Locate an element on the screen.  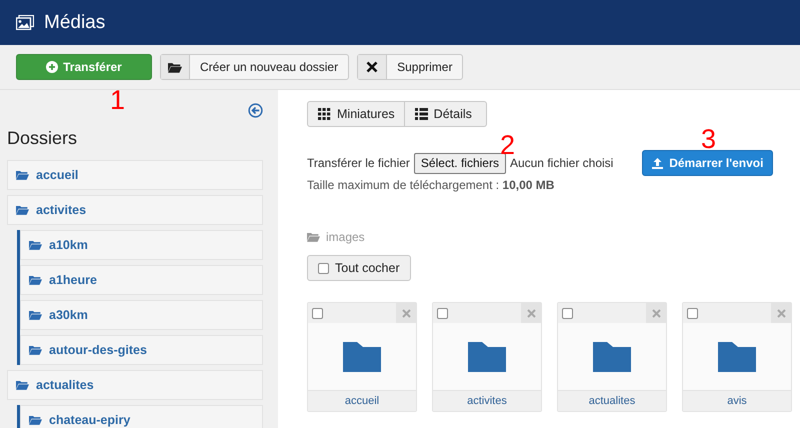
folder-card: accueil is located at coordinates (362, 357).